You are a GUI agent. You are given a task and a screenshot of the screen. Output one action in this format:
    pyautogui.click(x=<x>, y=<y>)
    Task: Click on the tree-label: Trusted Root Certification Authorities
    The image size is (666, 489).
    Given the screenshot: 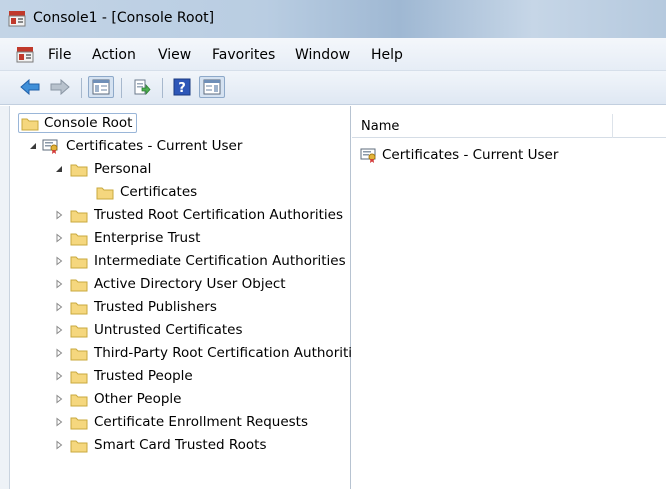 What is the action you would take?
    pyautogui.click(x=218, y=215)
    